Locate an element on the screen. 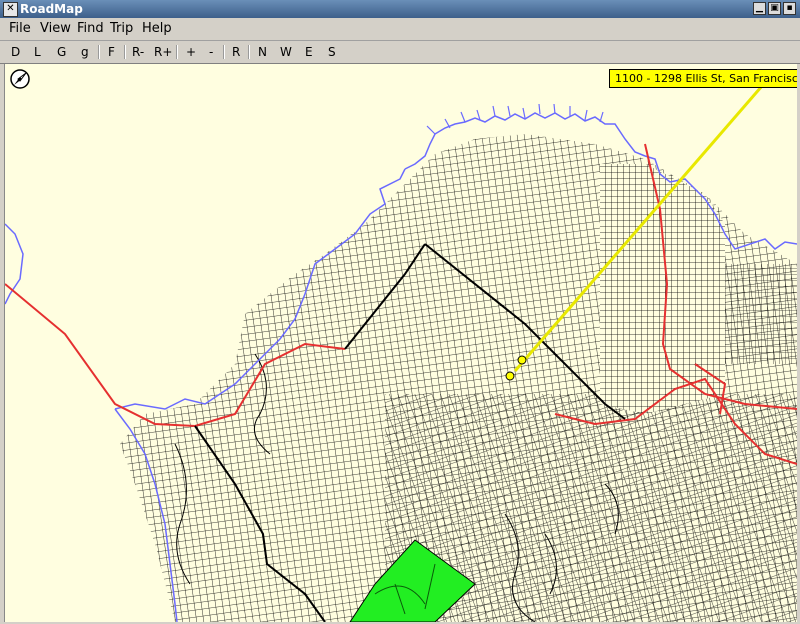  menu-bar: File View Find Trip Help is located at coordinates (400, 29).